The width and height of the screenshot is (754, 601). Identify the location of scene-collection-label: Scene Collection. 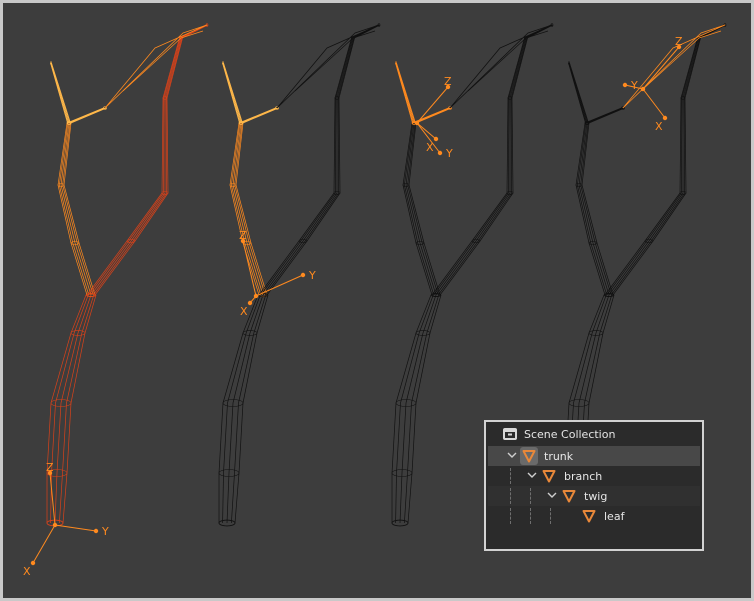
(570, 434).